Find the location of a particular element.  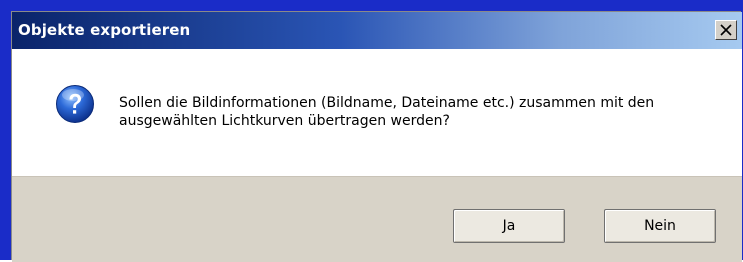

title-bar: Objekte exportieren is located at coordinates (377, 30).